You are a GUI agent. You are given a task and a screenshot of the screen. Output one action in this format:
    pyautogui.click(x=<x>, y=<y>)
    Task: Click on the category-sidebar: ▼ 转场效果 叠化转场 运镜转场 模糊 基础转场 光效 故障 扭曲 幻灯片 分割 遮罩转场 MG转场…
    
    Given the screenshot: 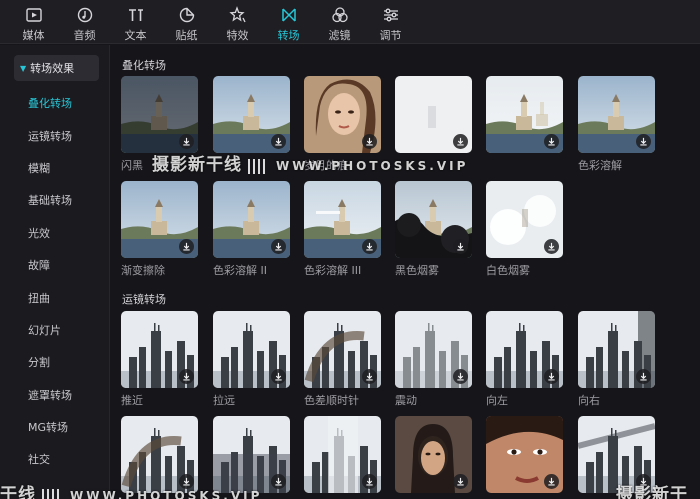 What is the action you would take?
    pyautogui.click(x=55, y=272)
    